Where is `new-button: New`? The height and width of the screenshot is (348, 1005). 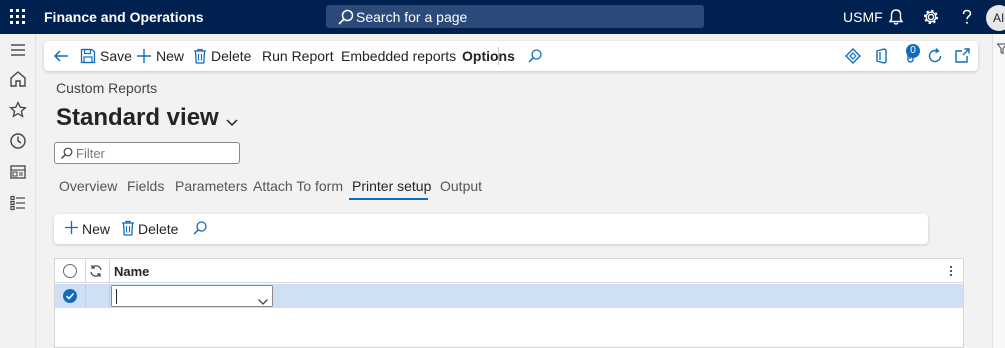
new-button: New is located at coordinates (160, 56).